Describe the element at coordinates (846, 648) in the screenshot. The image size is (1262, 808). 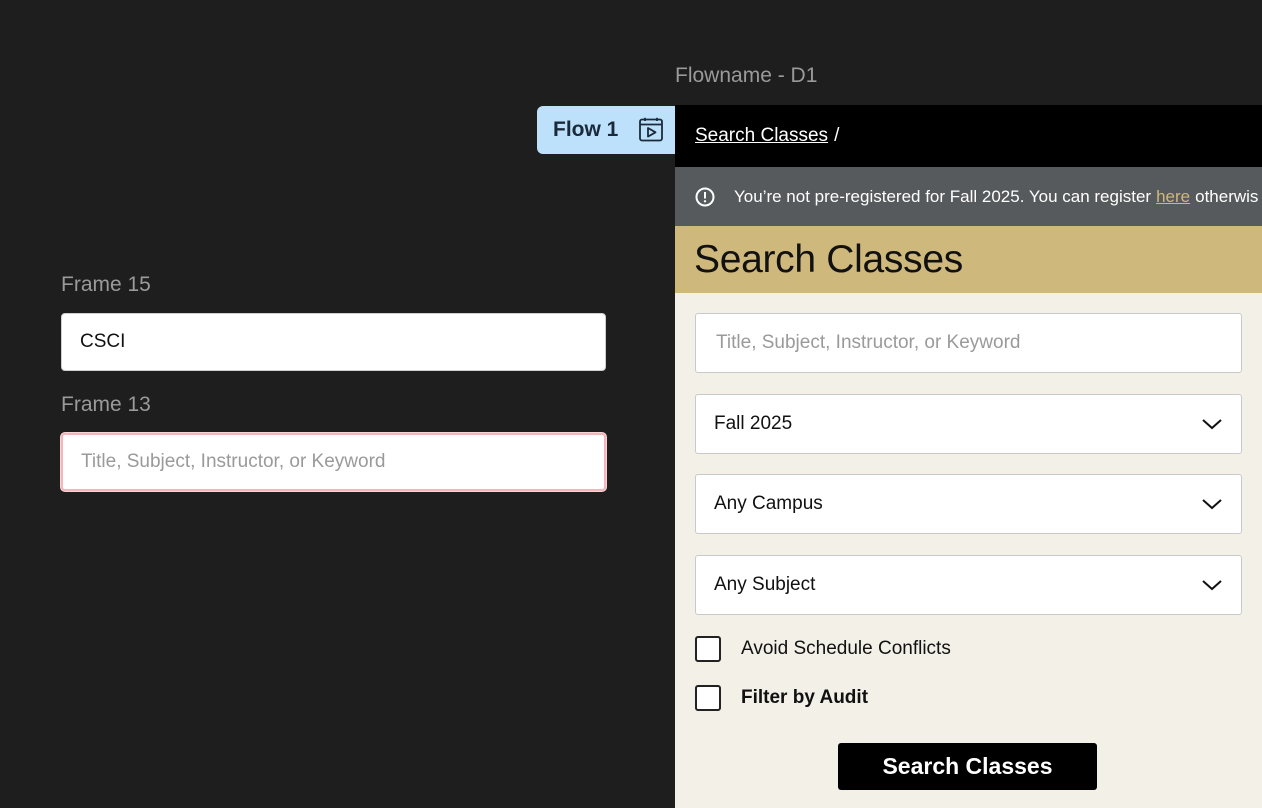
I see `avoid-conflicts-label: Avoid Schedule Conflicts` at that location.